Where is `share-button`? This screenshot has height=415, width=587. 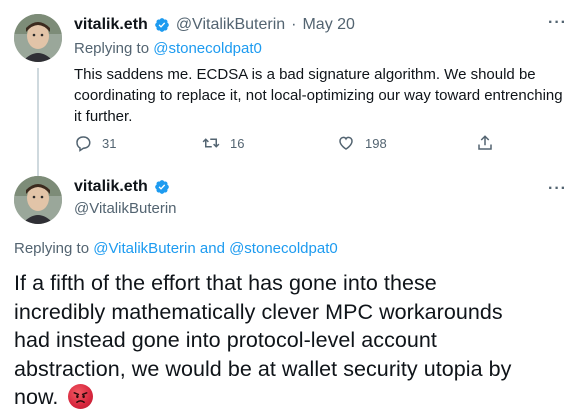 share-button is located at coordinates (485, 143).